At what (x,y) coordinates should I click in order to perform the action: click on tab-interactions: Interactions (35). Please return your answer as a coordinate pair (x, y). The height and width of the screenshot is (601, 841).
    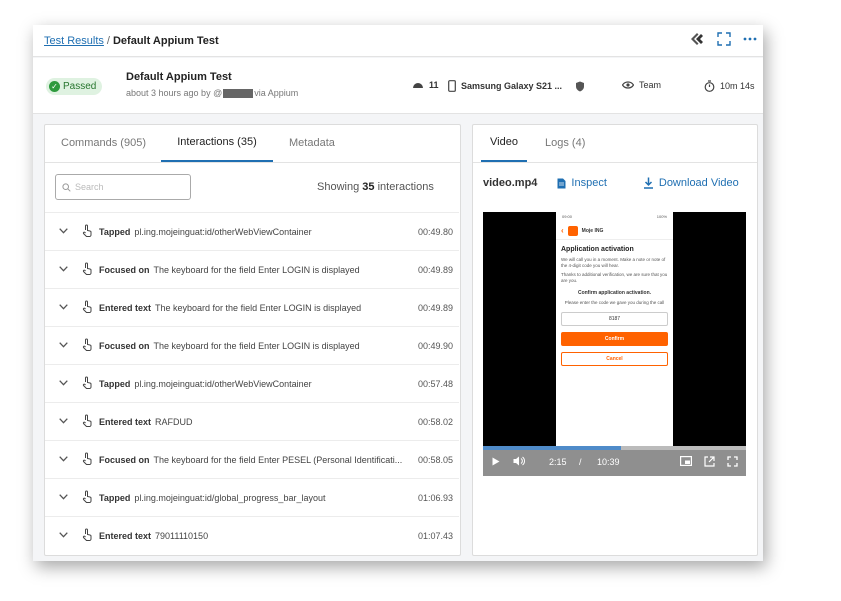
    Looking at the image, I should click on (217, 143).